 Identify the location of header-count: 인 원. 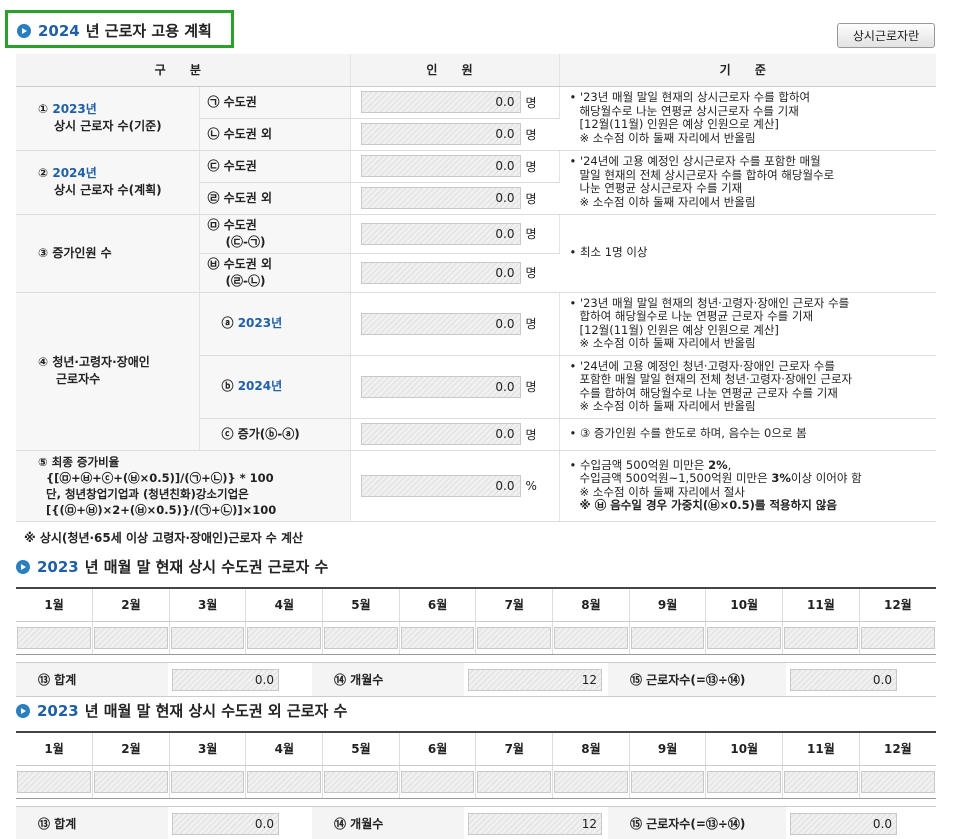
(455, 70).